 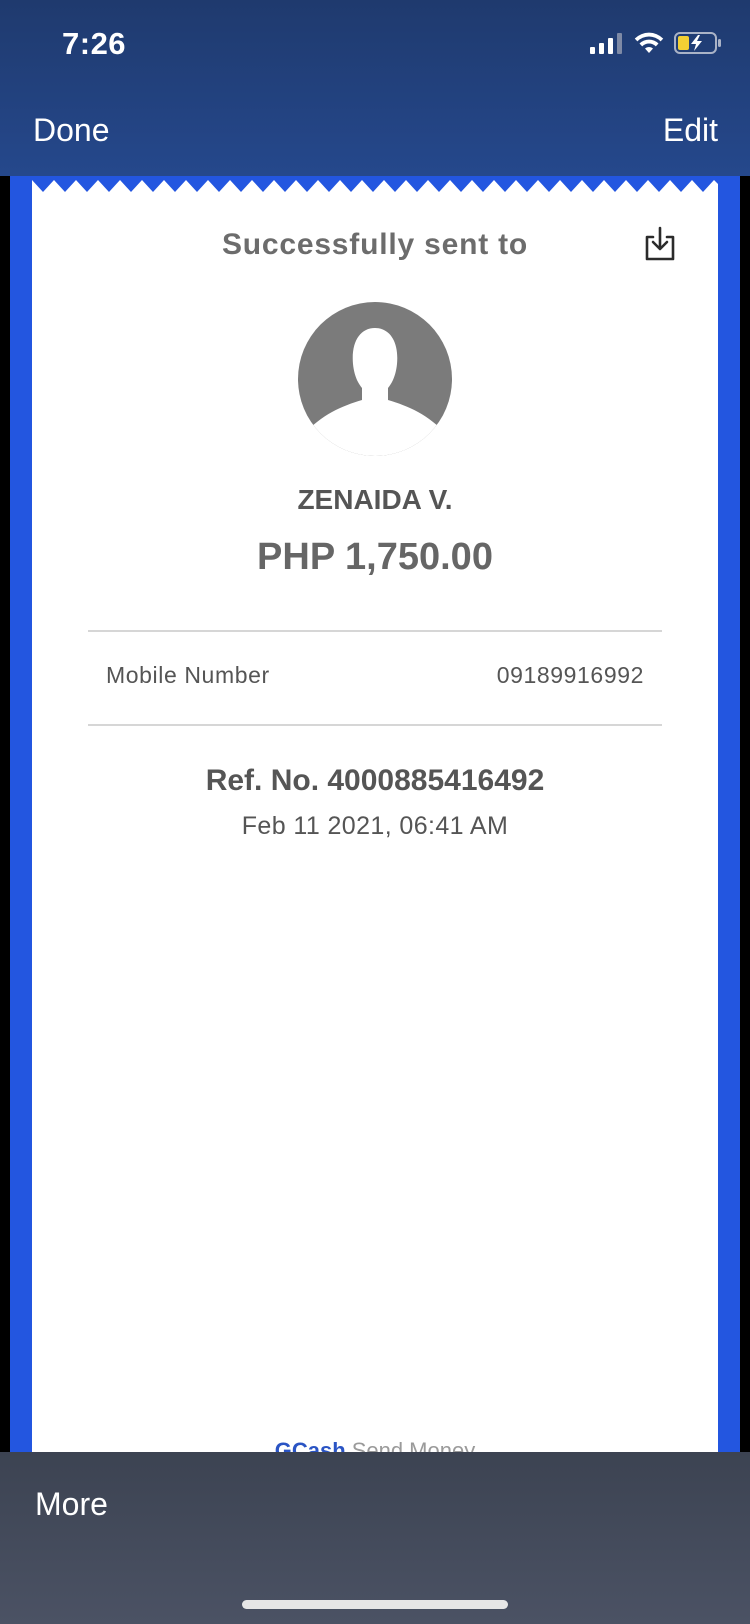 I want to click on battery-charging-icon, so click(x=697, y=43).